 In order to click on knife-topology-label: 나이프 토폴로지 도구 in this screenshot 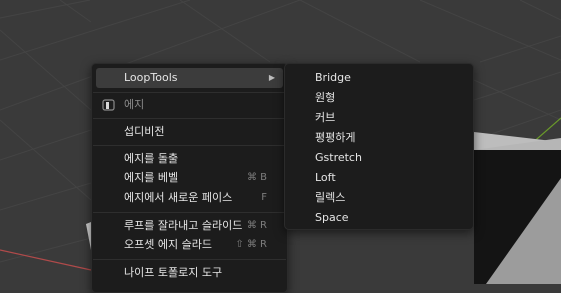, I will do `click(173, 272)`.